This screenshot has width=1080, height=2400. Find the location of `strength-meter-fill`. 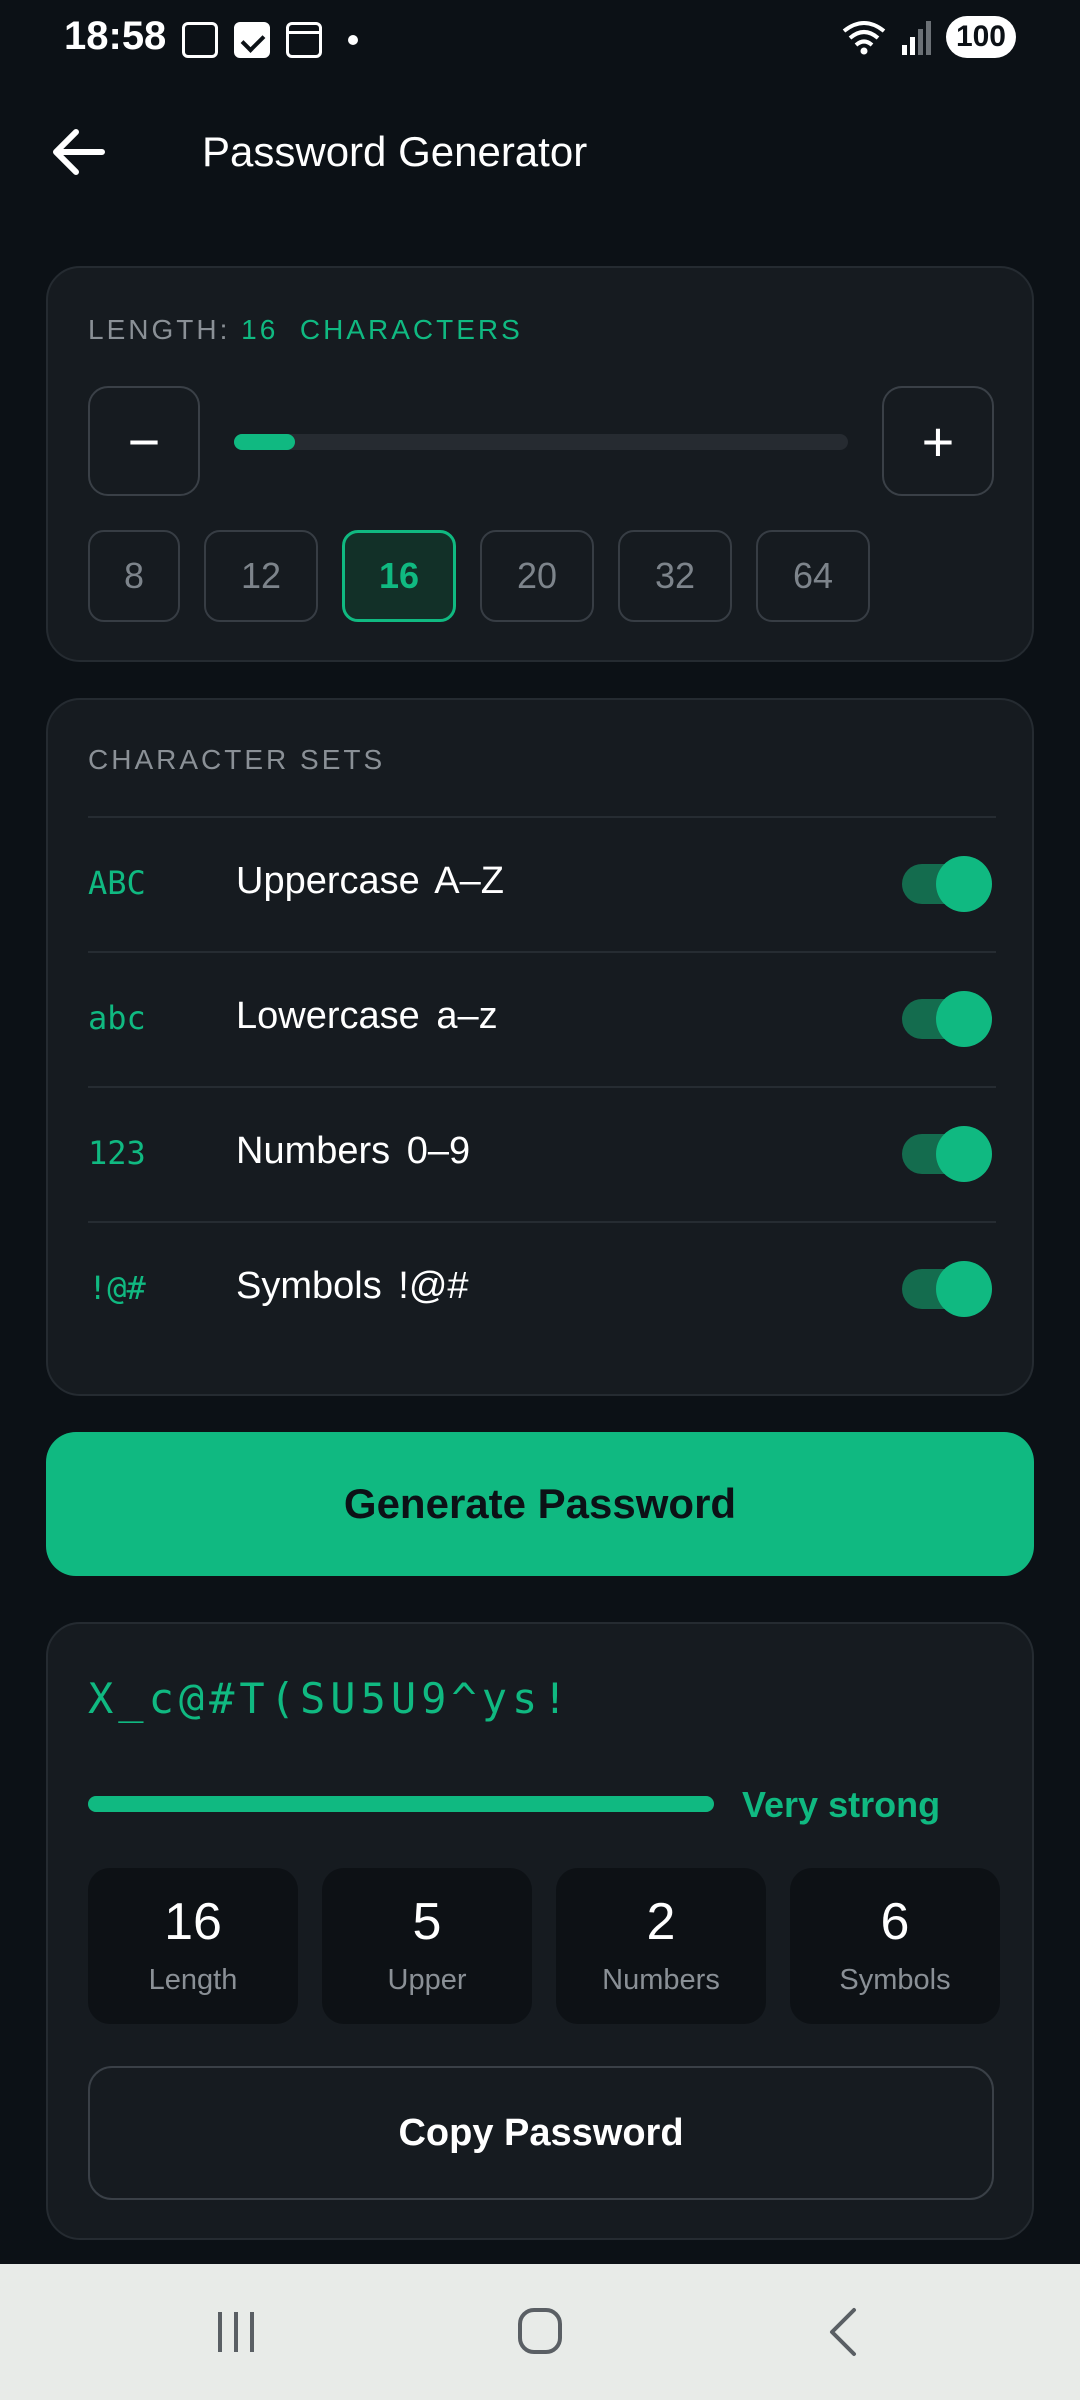

strength-meter-fill is located at coordinates (401, 1804).